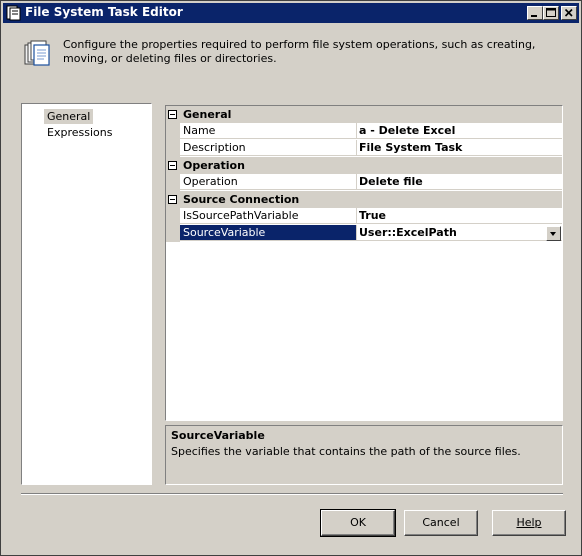 The image size is (582, 556). I want to click on minimize-button, so click(535, 13).